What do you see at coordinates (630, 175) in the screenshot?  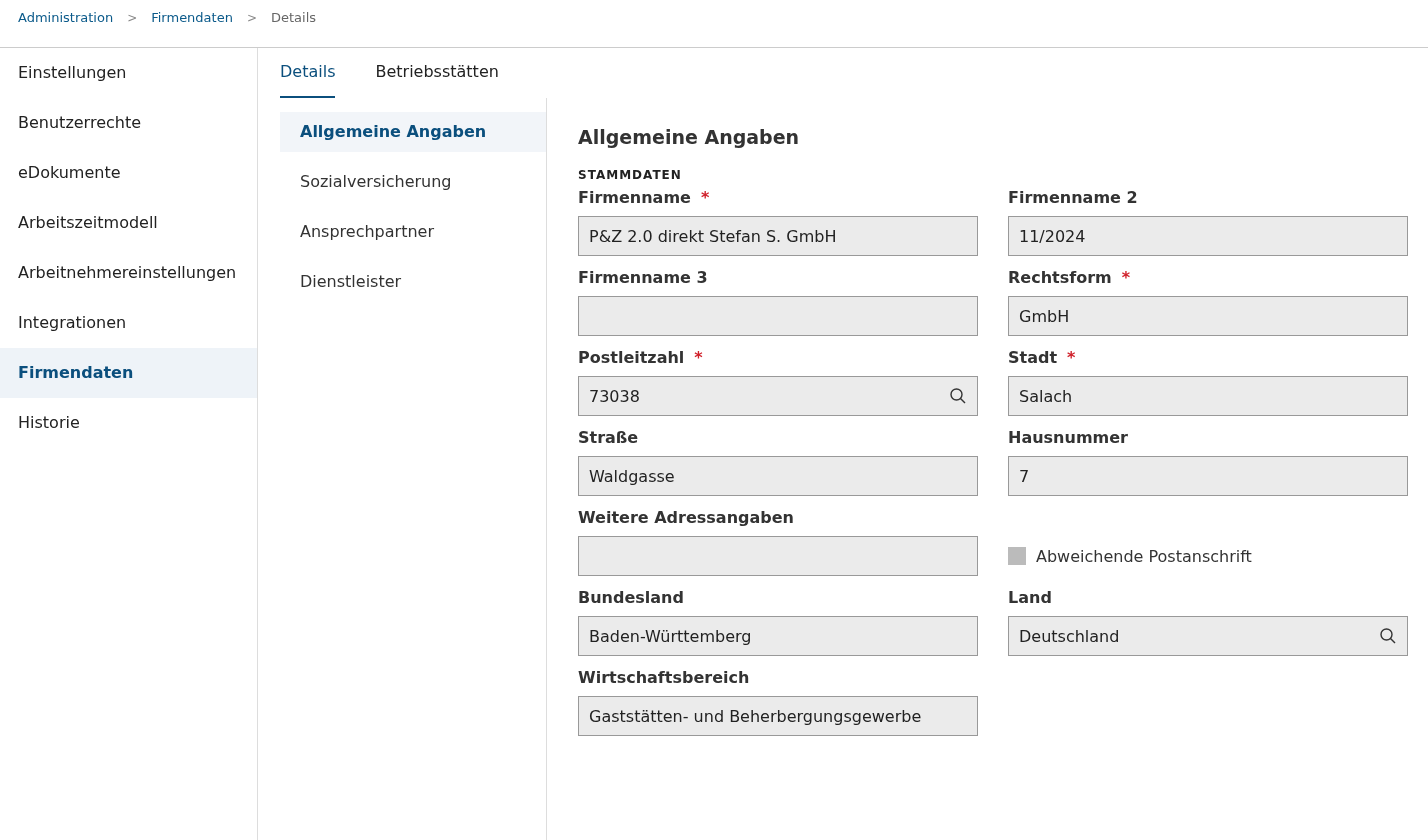 I see `section-heading: STAMMDATEN` at bounding box center [630, 175].